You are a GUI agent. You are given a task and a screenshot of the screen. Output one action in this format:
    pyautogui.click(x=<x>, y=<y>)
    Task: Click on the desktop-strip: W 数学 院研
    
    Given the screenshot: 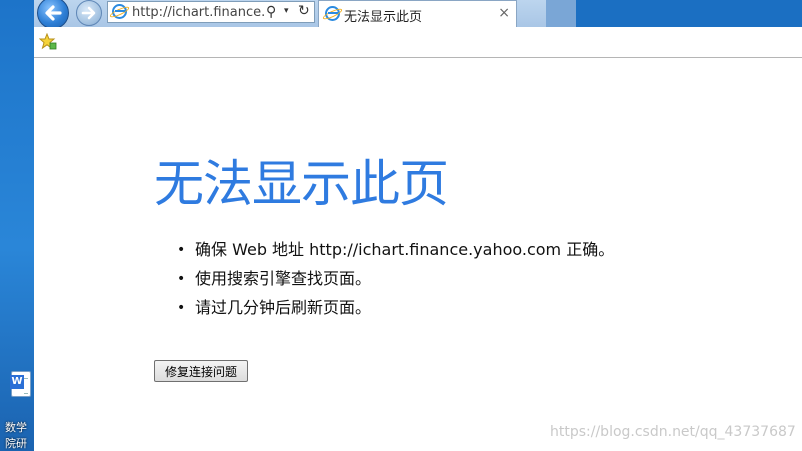 What is the action you would take?
    pyautogui.click(x=17, y=225)
    